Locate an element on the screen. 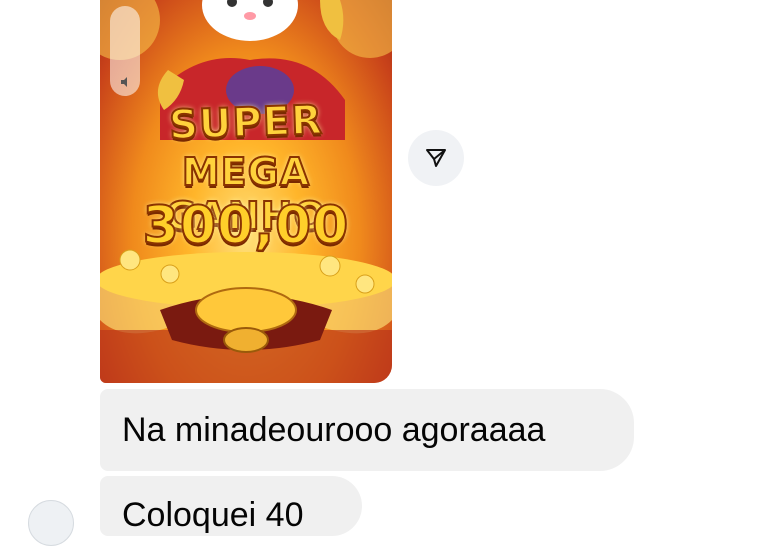 The height and width of the screenshot is (546, 768). speaker-icon is located at coordinates (124, 82).